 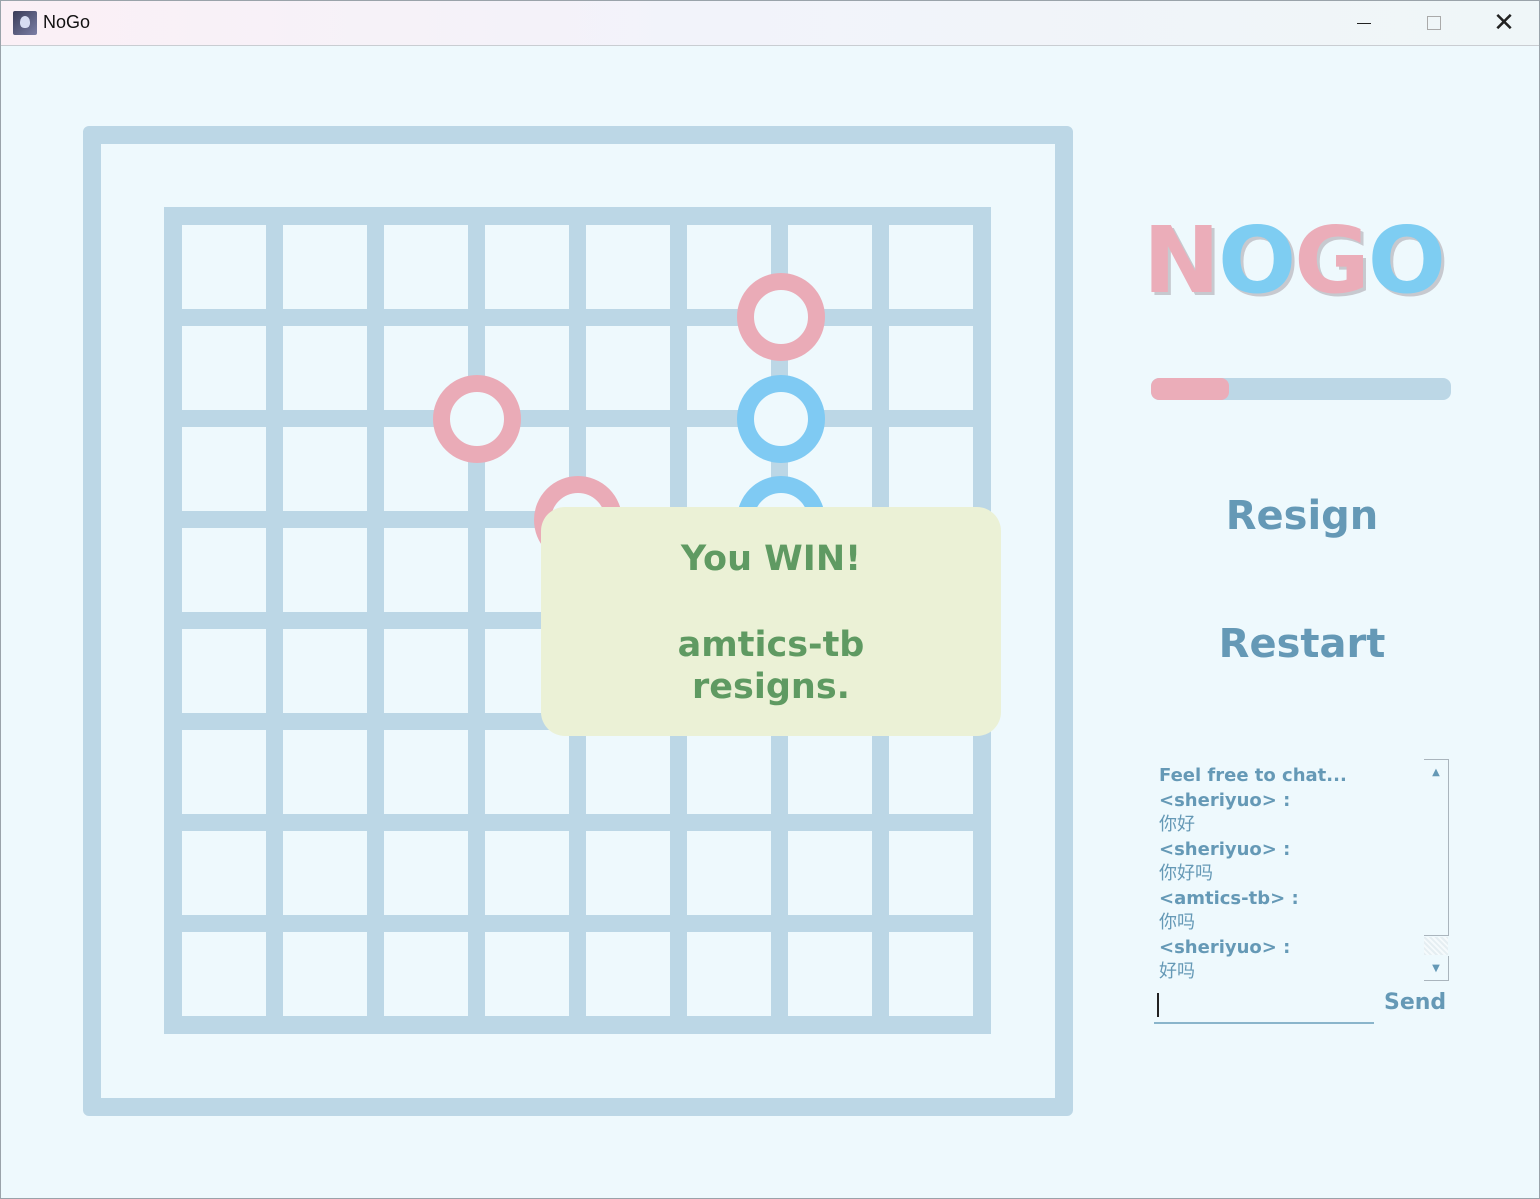 What do you see at coordinates (1332, 260) in the screenshot?
I see `logo-letter: G` at bounding box center [1332, 260].